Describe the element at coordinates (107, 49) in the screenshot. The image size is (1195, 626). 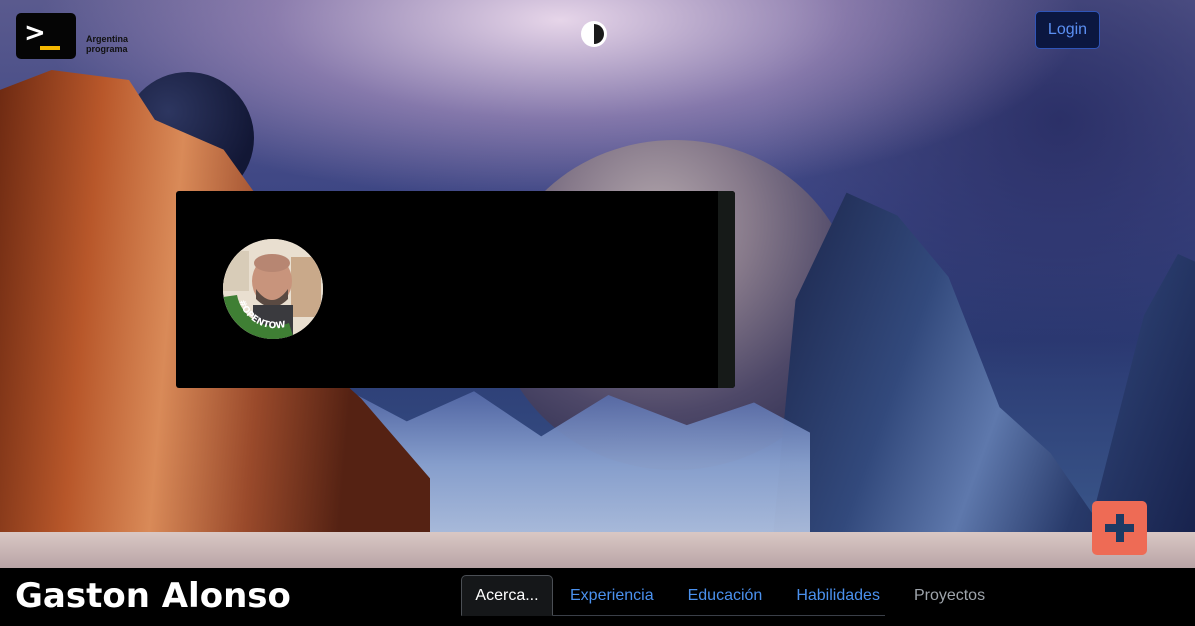
I see `logo-text-line2: programa` at that location.